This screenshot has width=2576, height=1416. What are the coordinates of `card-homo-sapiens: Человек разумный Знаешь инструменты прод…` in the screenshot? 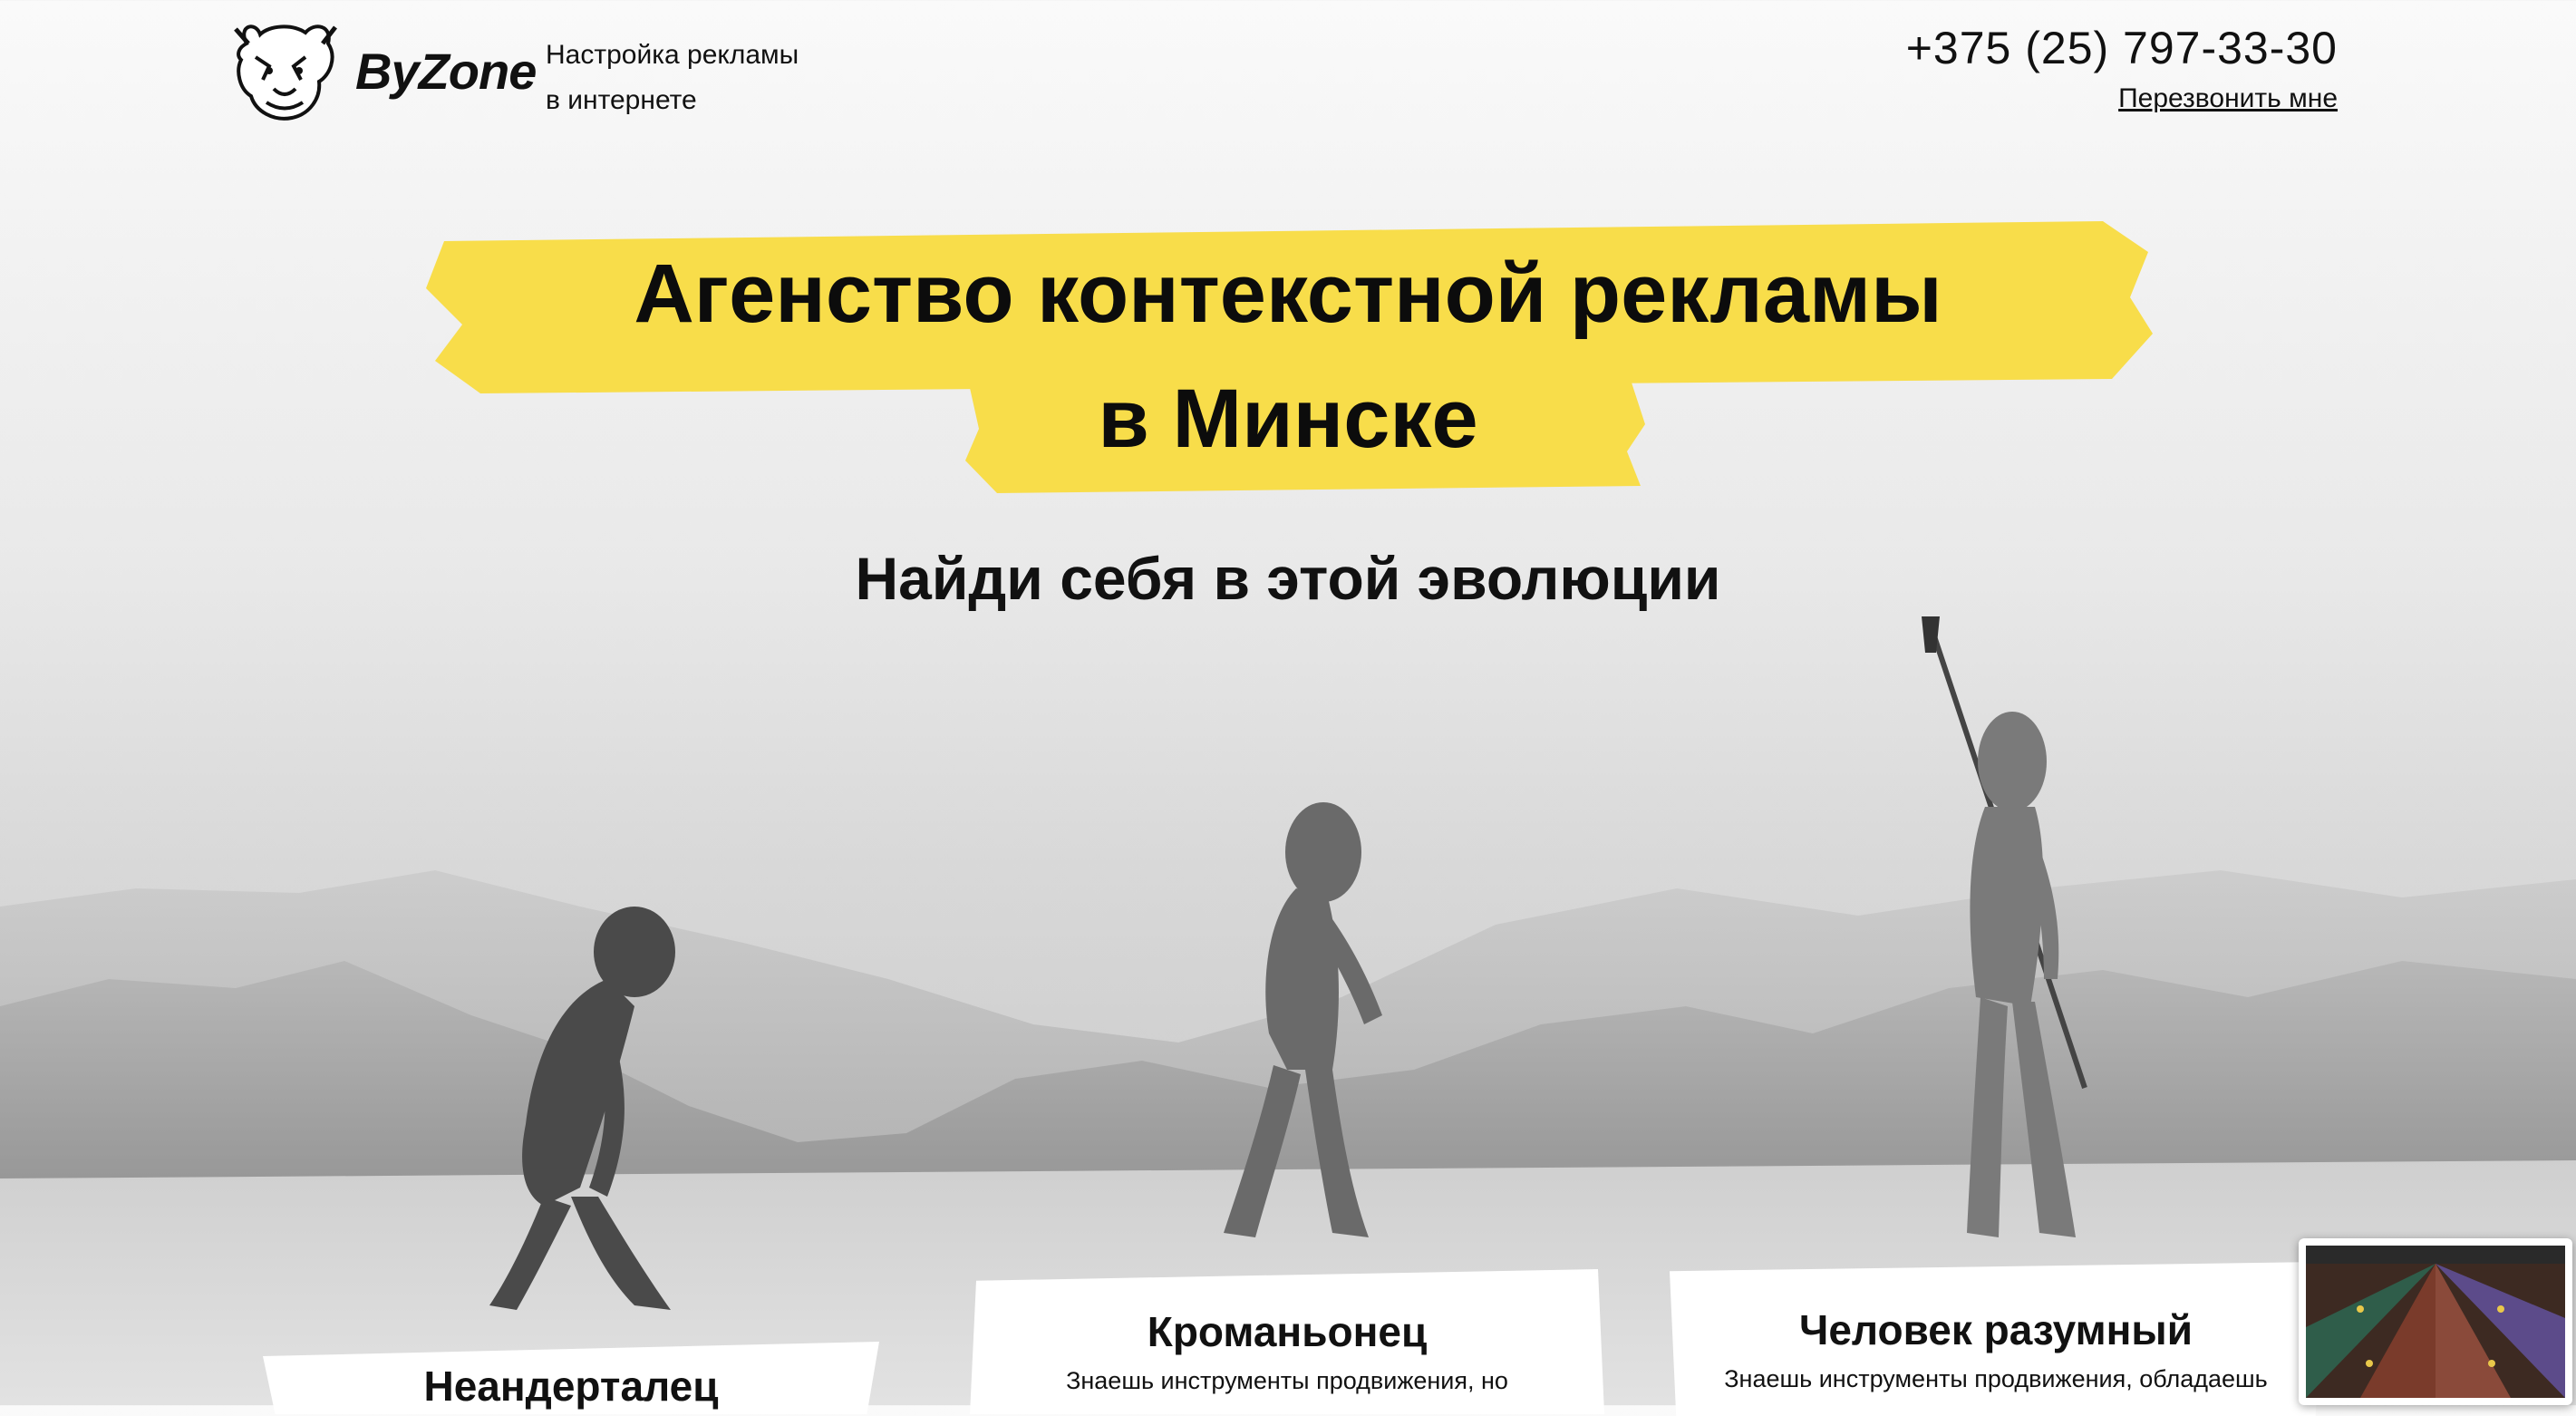 It's located at (1996, 1339).